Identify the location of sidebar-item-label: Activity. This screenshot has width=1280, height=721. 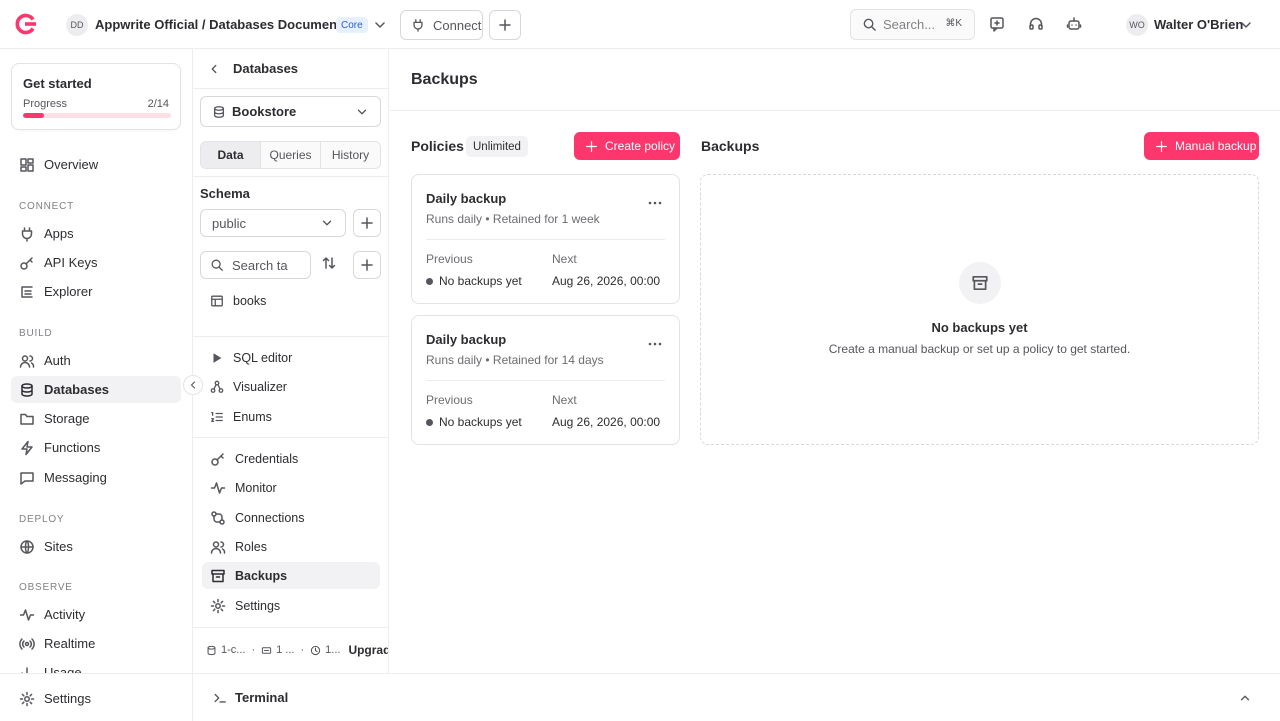
(65, 614).